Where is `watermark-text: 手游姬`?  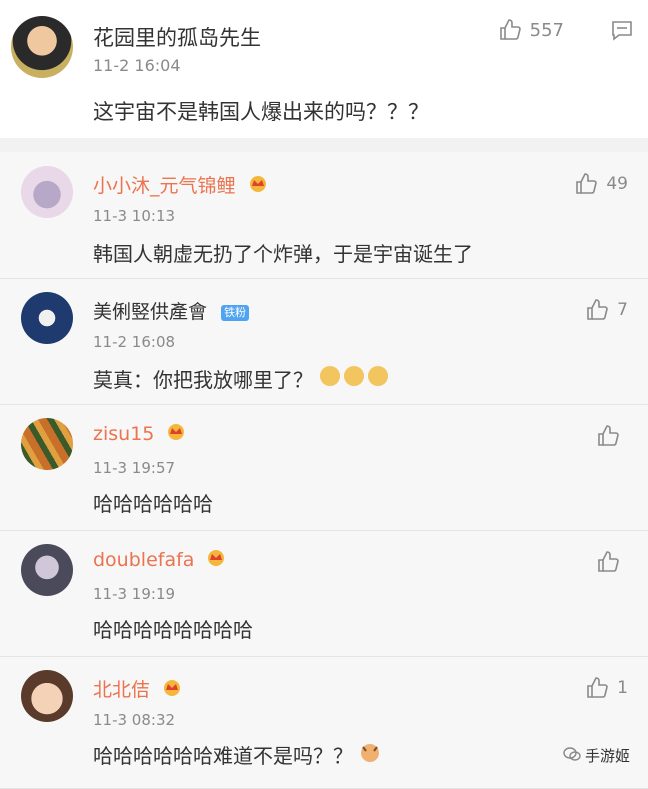
watermark-text: 手游姬 is located at coordinates (607, 756).